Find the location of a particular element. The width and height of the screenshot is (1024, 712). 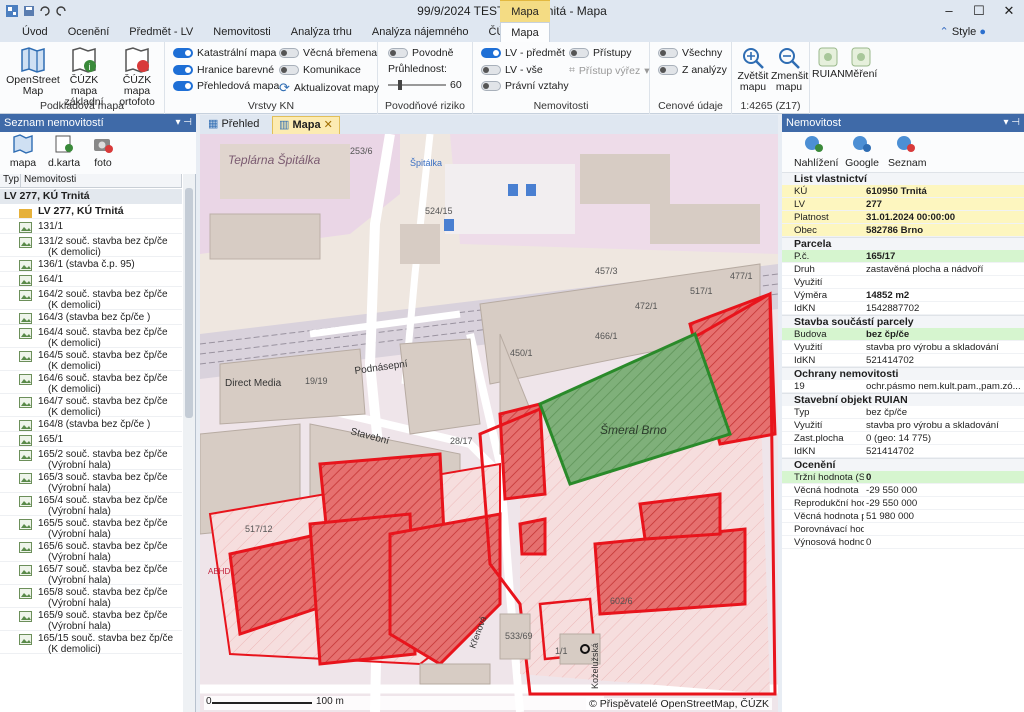

list-item: 131/2 souč. stavba bez čp/če (K demolici) is located at coordinates (91, 246).